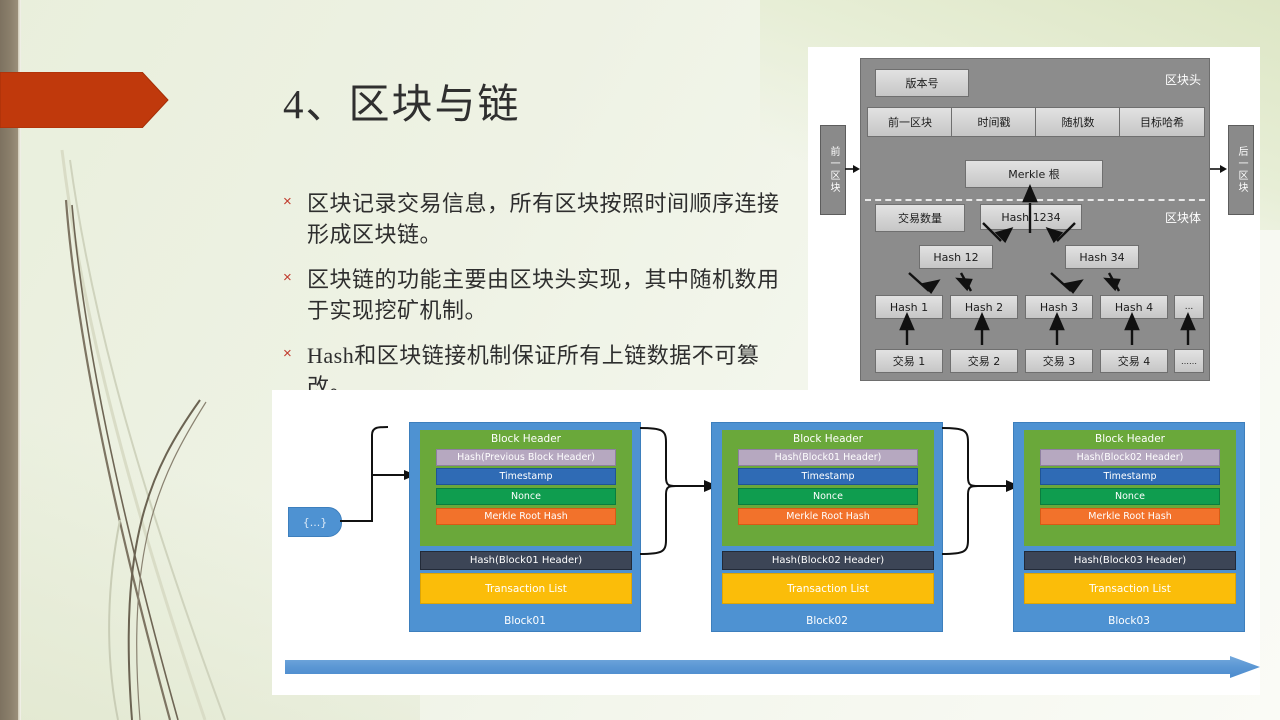 The width and height of the screenshot is (1280, 720). I want to click on genesis-block-stub: {...}, so click(315, 522).